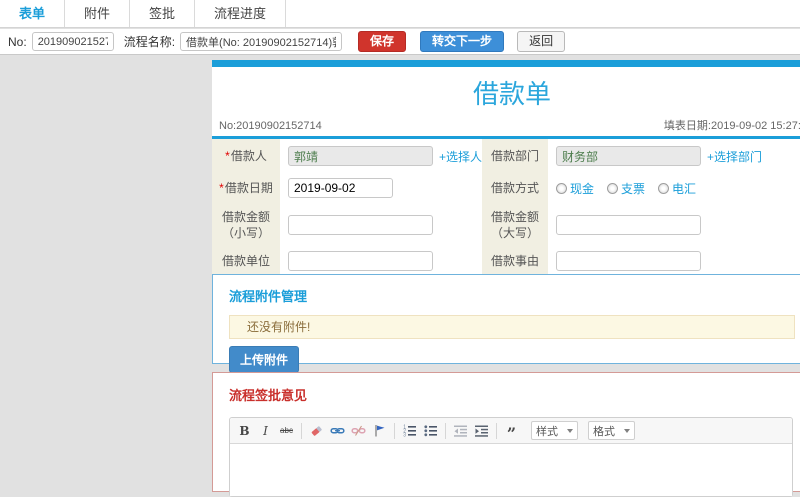 This screenshot has height=497, width=800. Describe the element at coordinates (265, 430) in the screenshot. I see `italic-icon: I` at that location.